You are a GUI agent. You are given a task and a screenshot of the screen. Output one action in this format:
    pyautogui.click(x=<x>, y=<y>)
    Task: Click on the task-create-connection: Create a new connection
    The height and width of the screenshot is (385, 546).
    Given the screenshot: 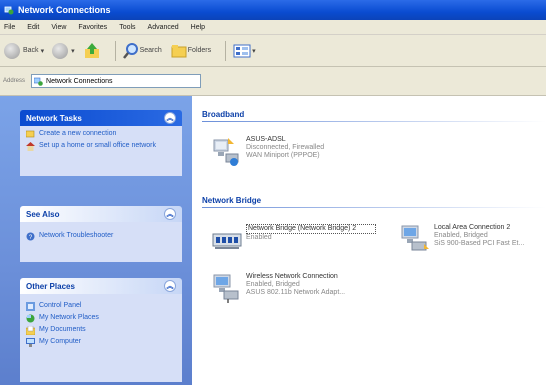 What is the action you would take?
    pyautogui.click(x=101, y=134)
    